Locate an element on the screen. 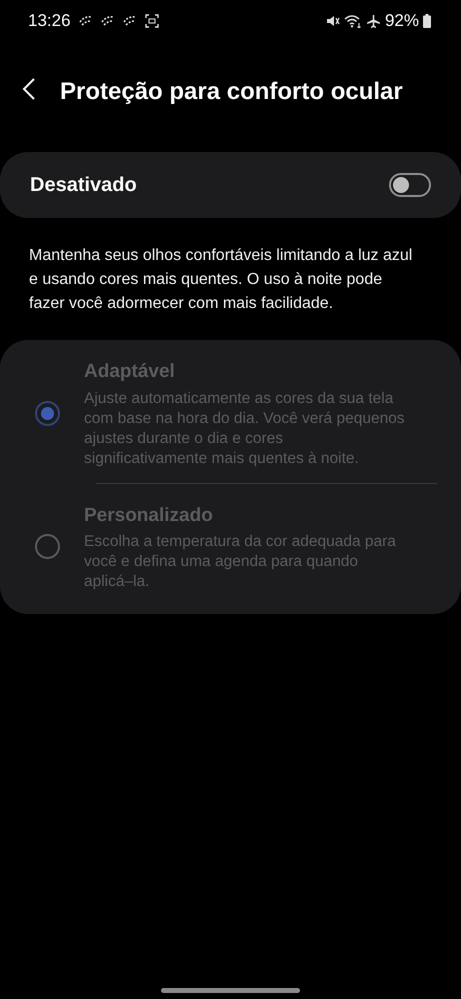 This screenshot has height=999, width=461. option-title: Personalizado is located at coordinates (149, 516).